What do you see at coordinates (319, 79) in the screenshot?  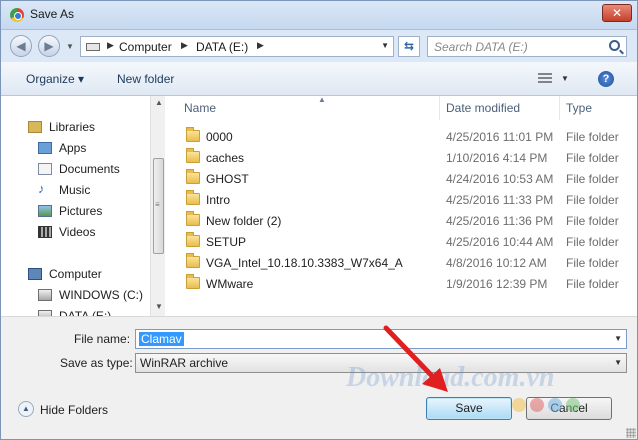 I see `command-toolbar: Organize ▾ New folder ▼ ?` at bounding box center [319, 79].